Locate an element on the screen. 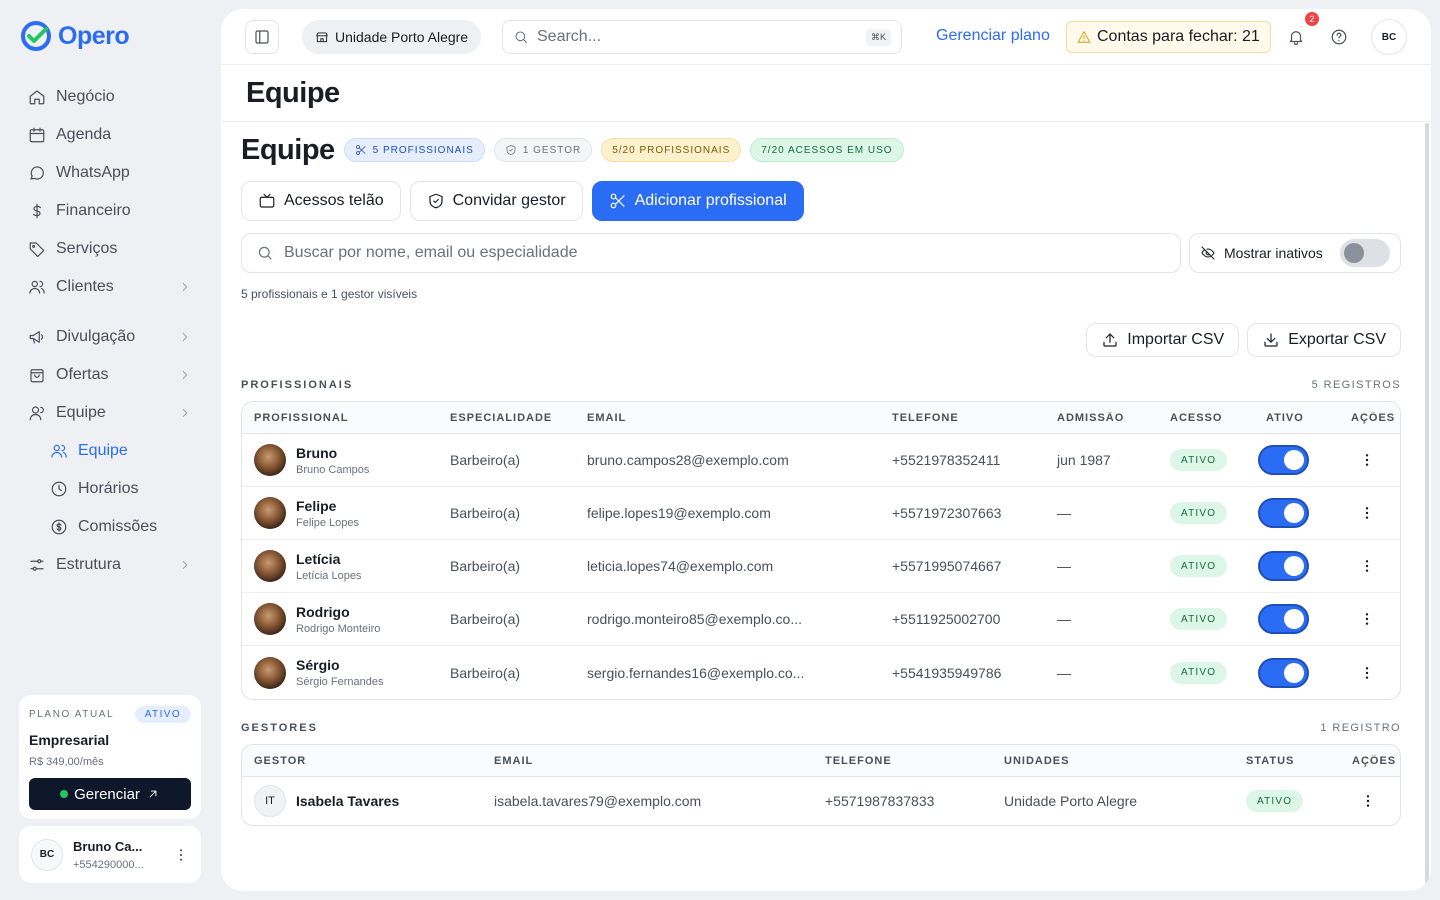 Image resolution: width=1440 pixels, height=900 pixels. add-professional-button: Adicionar profissional is located at coordinates (697, 201).